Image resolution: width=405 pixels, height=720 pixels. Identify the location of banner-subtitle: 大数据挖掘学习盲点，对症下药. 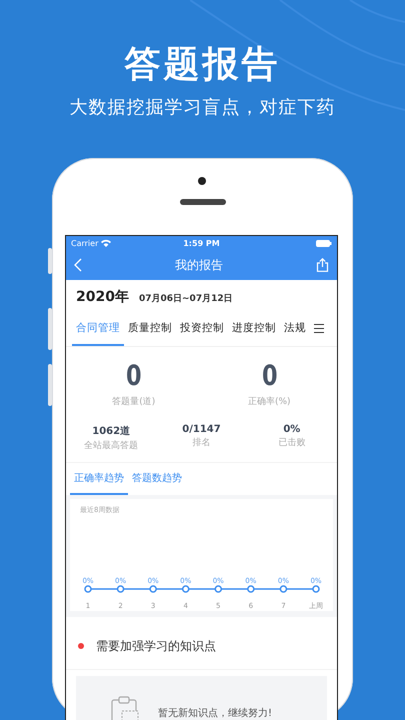
(202, 108).